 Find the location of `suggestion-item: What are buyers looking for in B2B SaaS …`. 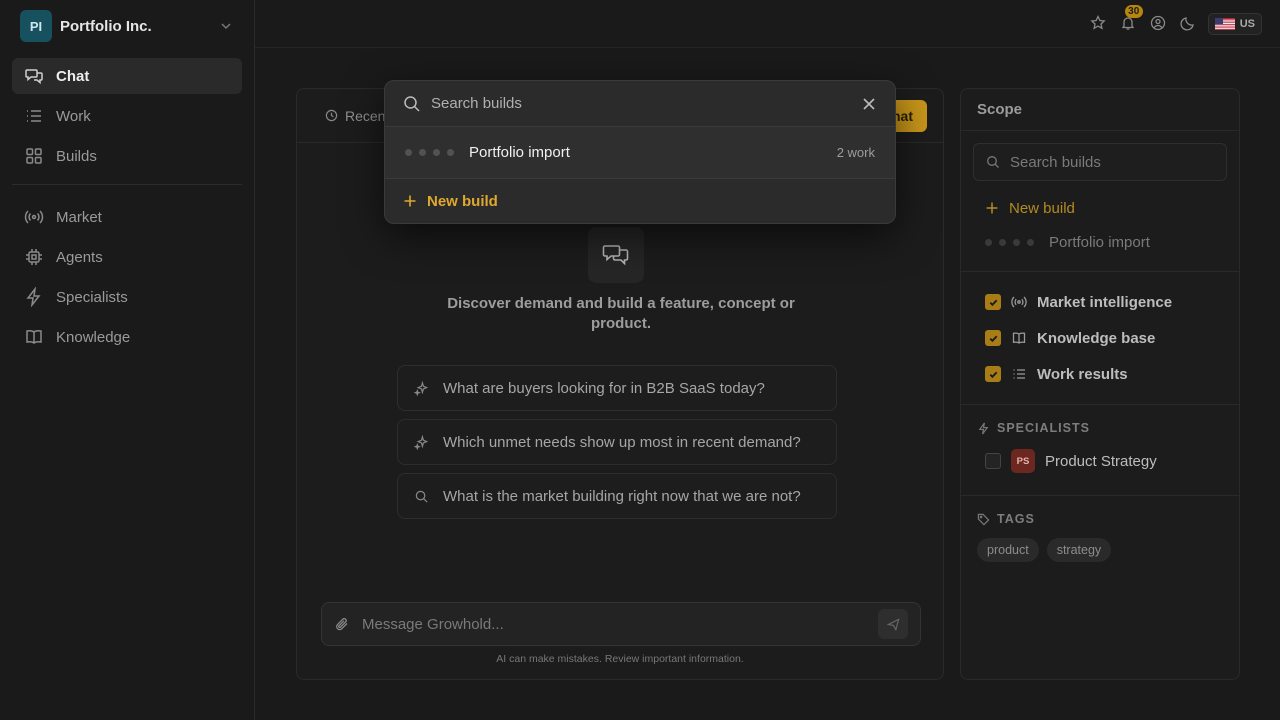

suggestion-item: What are buyers looking for in B2B SaaS … is located at coordinates (617, 388).